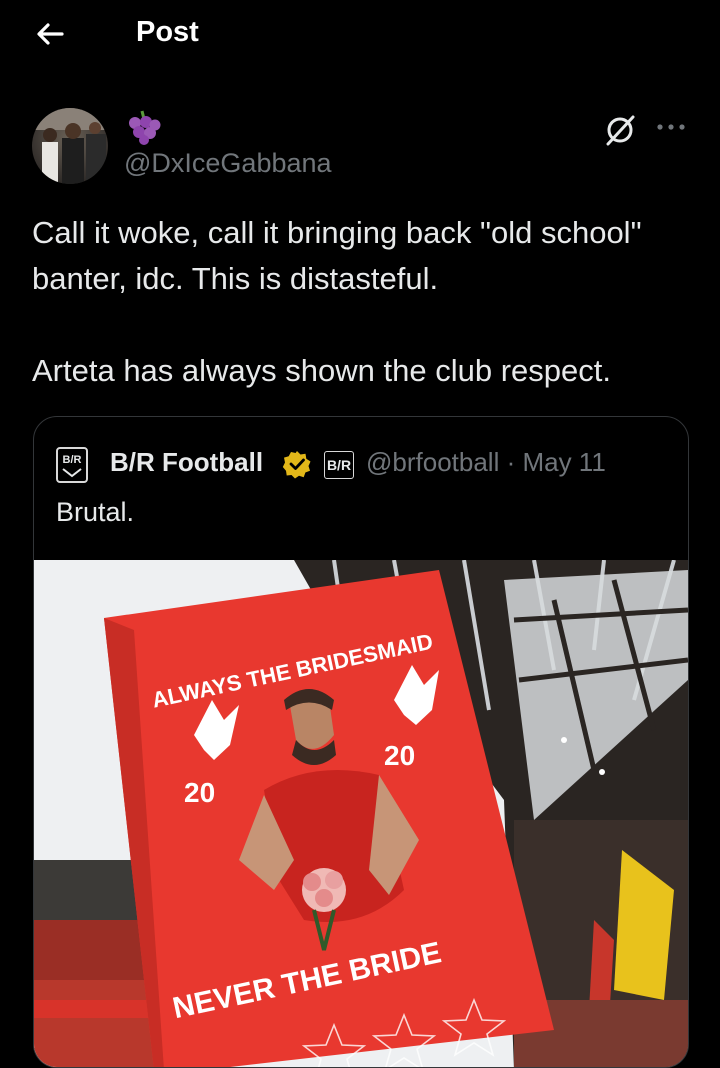 This screenshot has width=720, height=1068. What do you see at coordinates (672, 127) in the screenshot?
I see `more-options-icon` at bounding box center [672, 127].